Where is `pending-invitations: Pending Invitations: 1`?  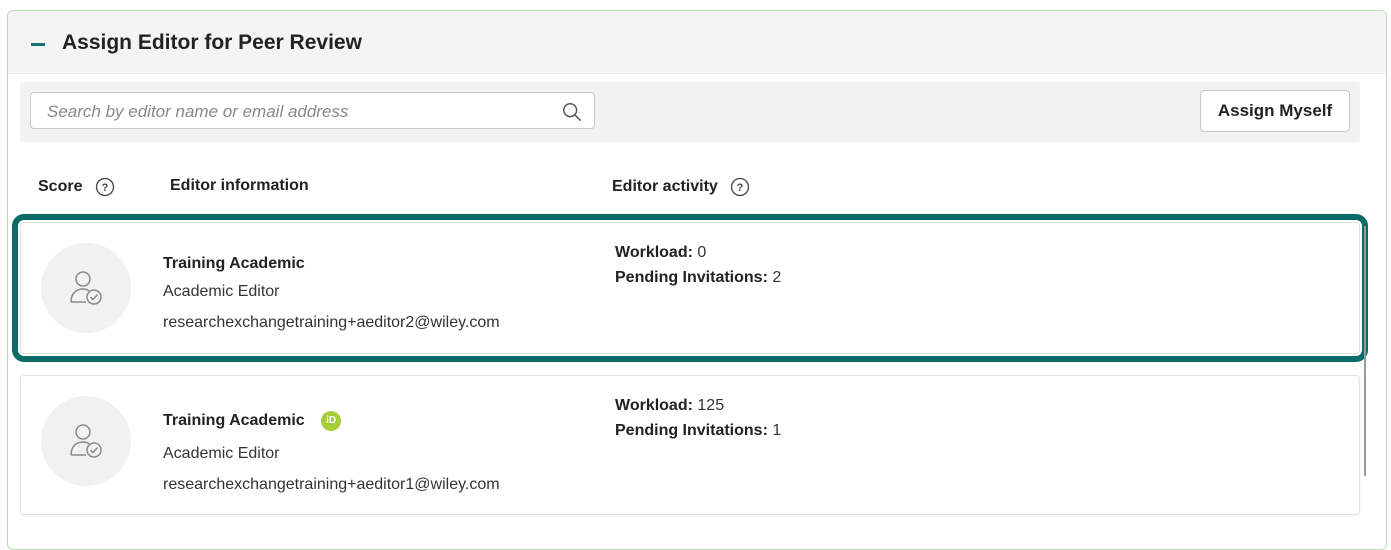
pending-invitations: Pending Invitations: 1 is located at coordinates (698, 431).